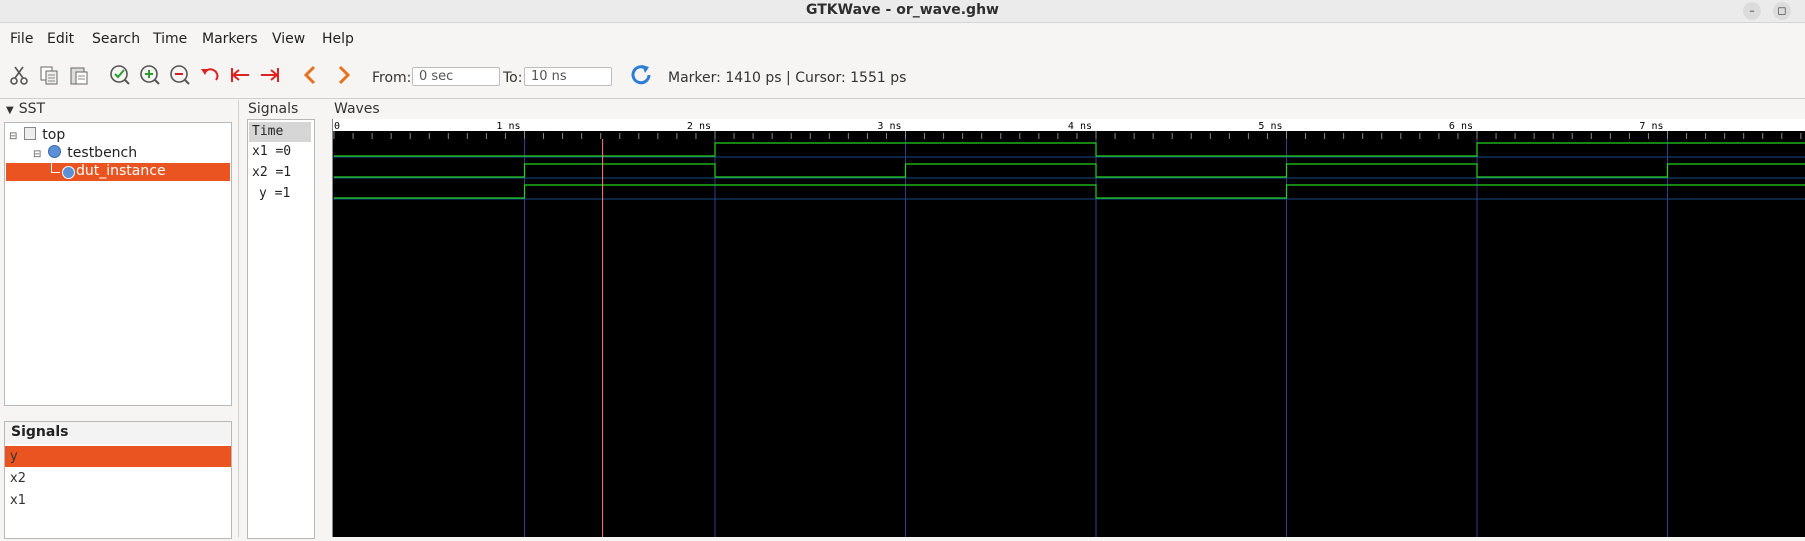  What do you see at coordinates (270, 75) in the screenshot?
I see `zoom-to-end-icon` at bounding box center [270, 75].